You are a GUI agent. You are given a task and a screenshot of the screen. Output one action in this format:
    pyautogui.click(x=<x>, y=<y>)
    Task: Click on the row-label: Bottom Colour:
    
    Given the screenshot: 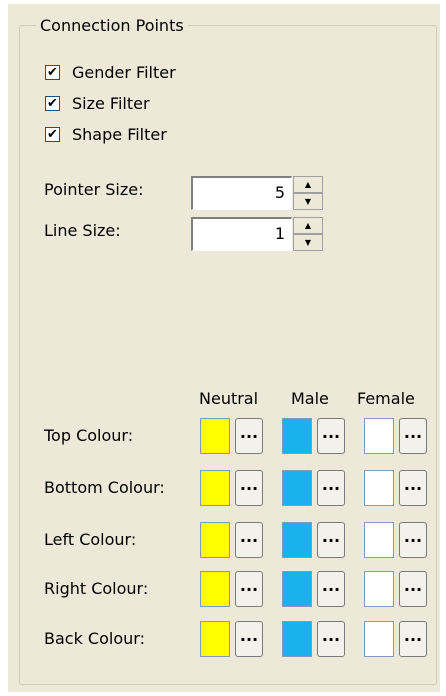 What is the action you would take?
    pyautogui.click(x=104, y=487)
    